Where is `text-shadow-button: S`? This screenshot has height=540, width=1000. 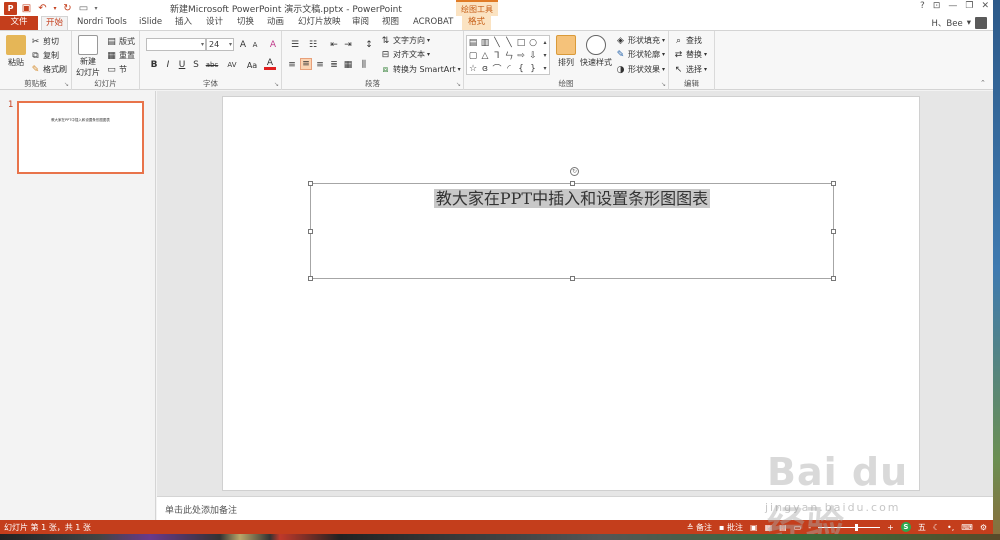 text-shadow-button: S is located at coordinates (196, 65).